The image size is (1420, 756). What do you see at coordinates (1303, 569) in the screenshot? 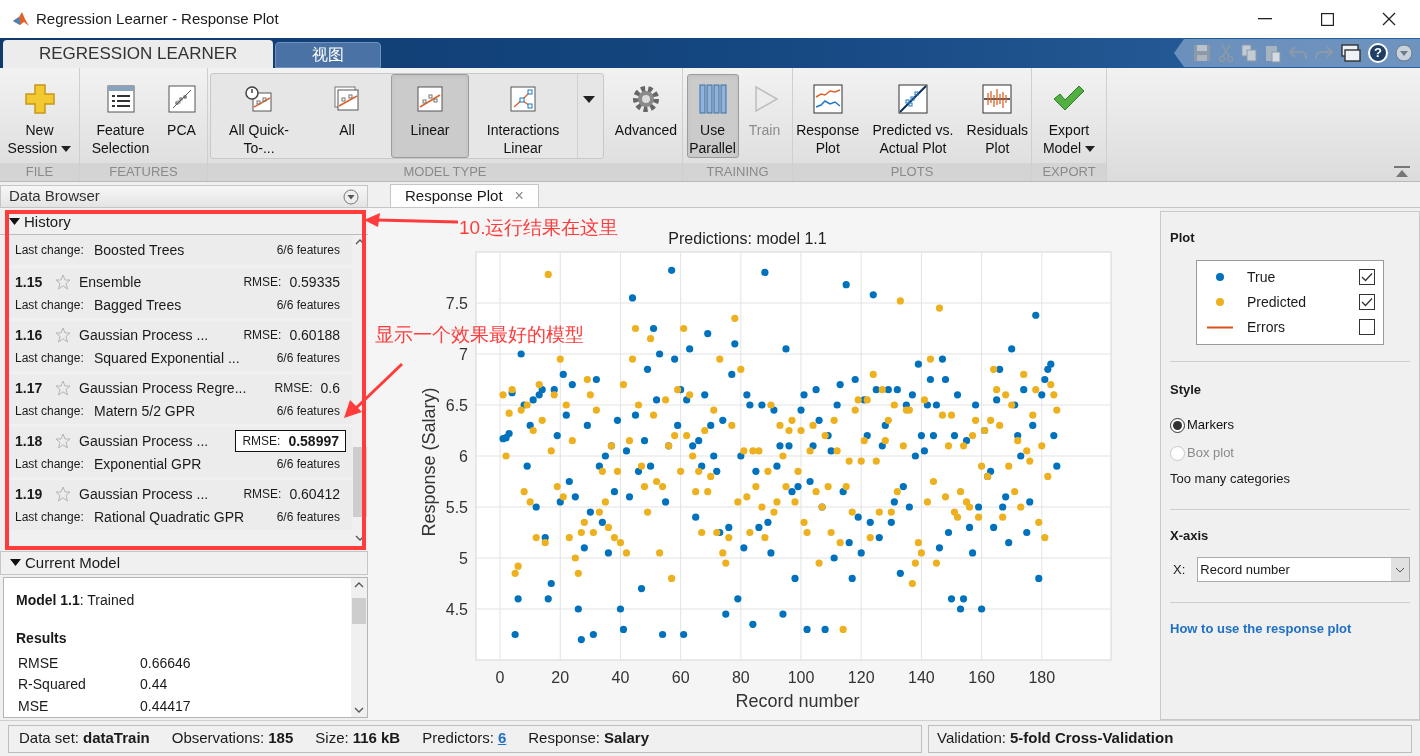
I see `x-axis-dropdown: Record number` at bounding box center [1303, 569].